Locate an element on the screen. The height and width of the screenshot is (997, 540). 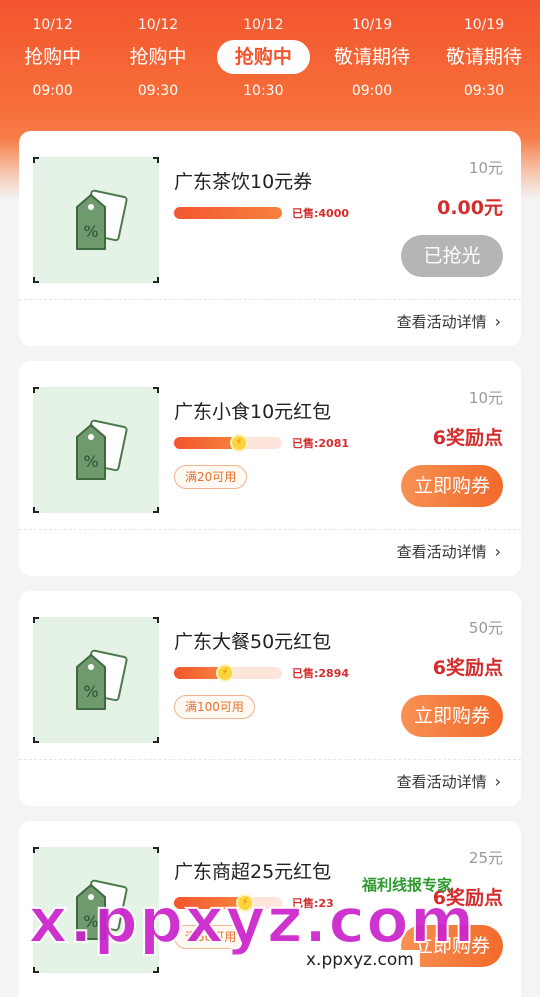
coupon-title: 广东商超25元红包 is located at coordinates (253, 872).